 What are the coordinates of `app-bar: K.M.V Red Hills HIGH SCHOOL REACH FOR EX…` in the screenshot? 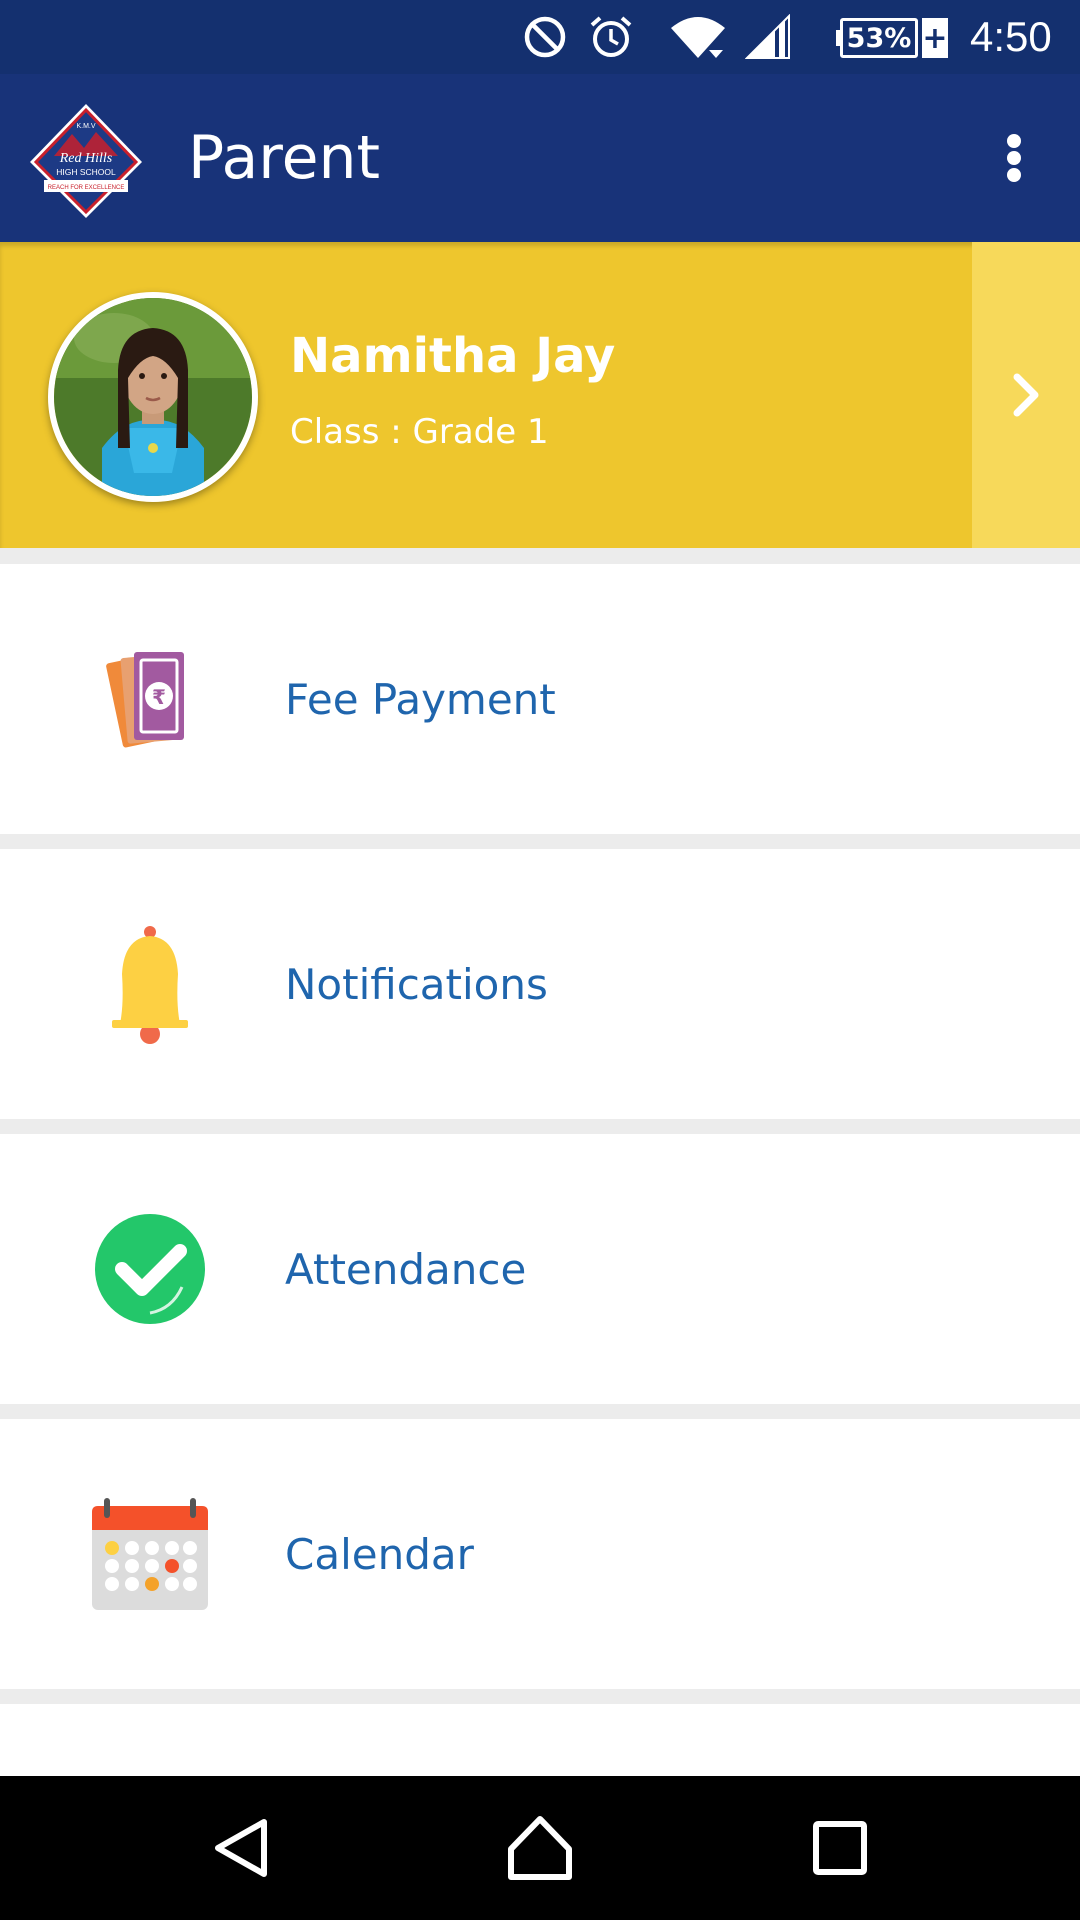 It's located at (540, 158).